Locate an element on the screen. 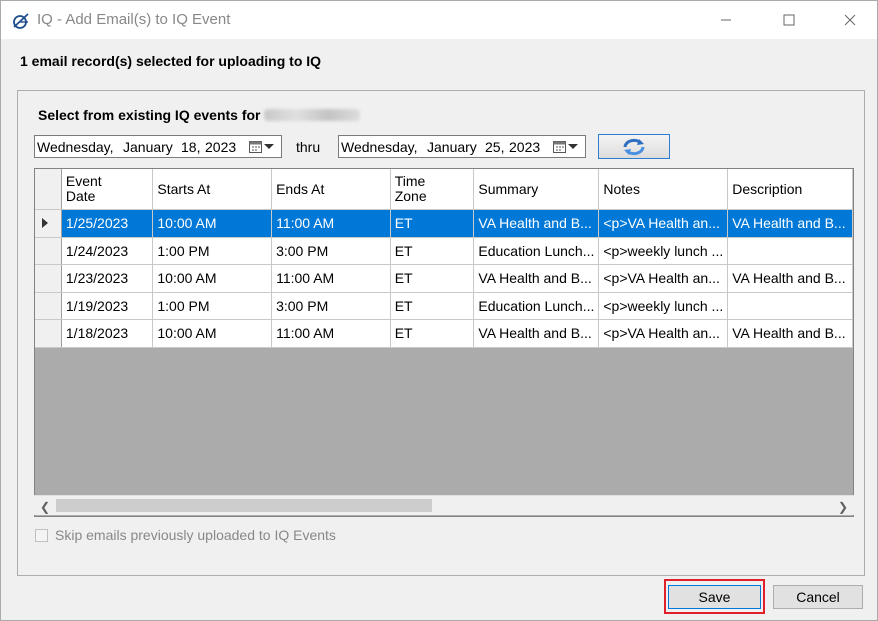 The image size is (878, 621). column-header-summary: Summary is located at coordinates (536, 189).